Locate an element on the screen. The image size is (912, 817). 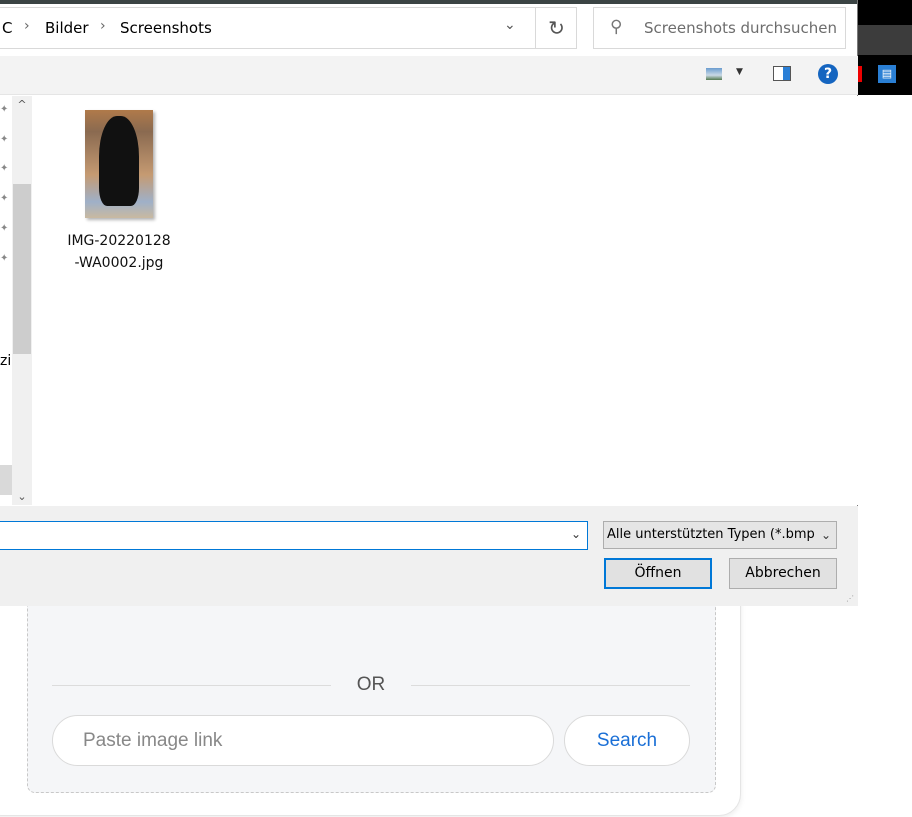
navigation-pane: ✦ ✦ ✦ ✦ ✦ ✦ zi is located at coordinates (6, 300).